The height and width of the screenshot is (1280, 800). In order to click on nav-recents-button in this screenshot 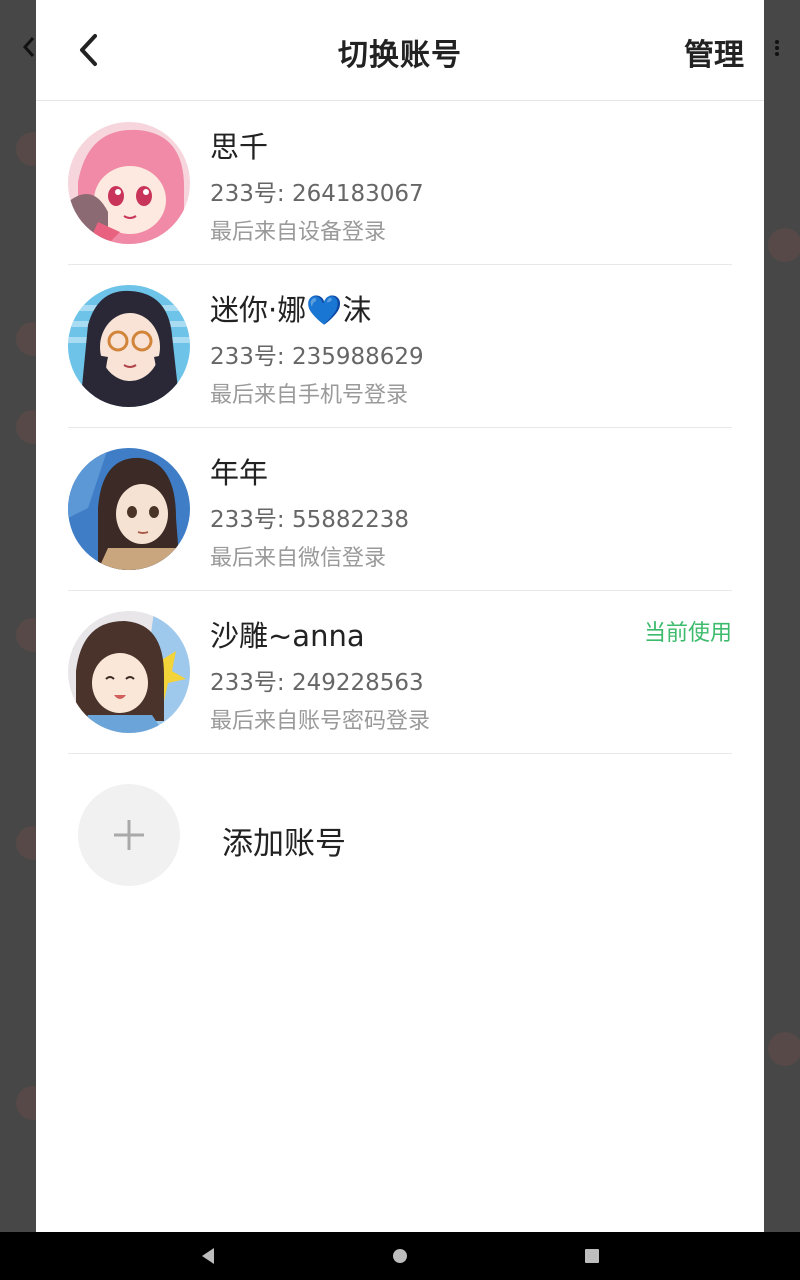, I will do `click(592, 1256)`.